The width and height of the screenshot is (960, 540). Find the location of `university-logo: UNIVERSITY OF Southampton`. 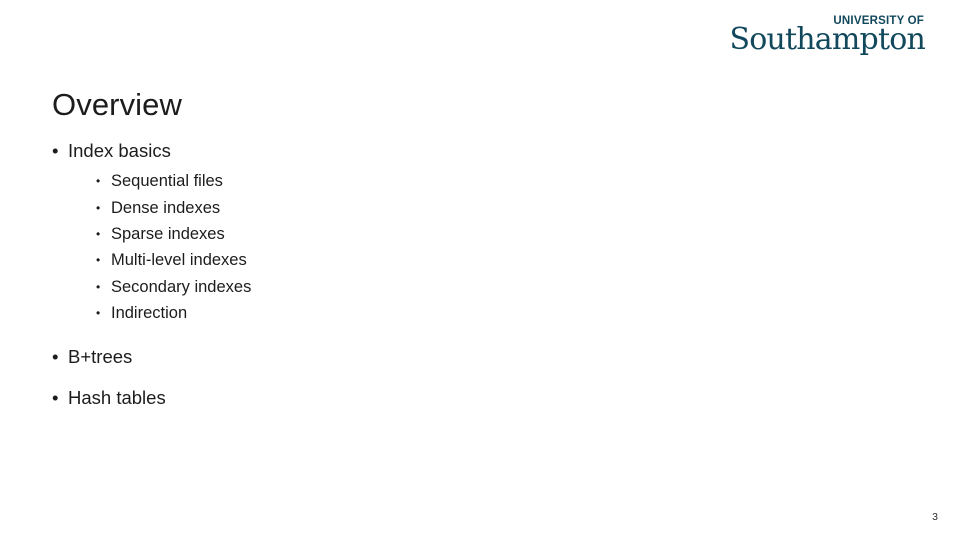

university-logo: UNIVERSITY OF Southampton is located at coordinates (827, 36).